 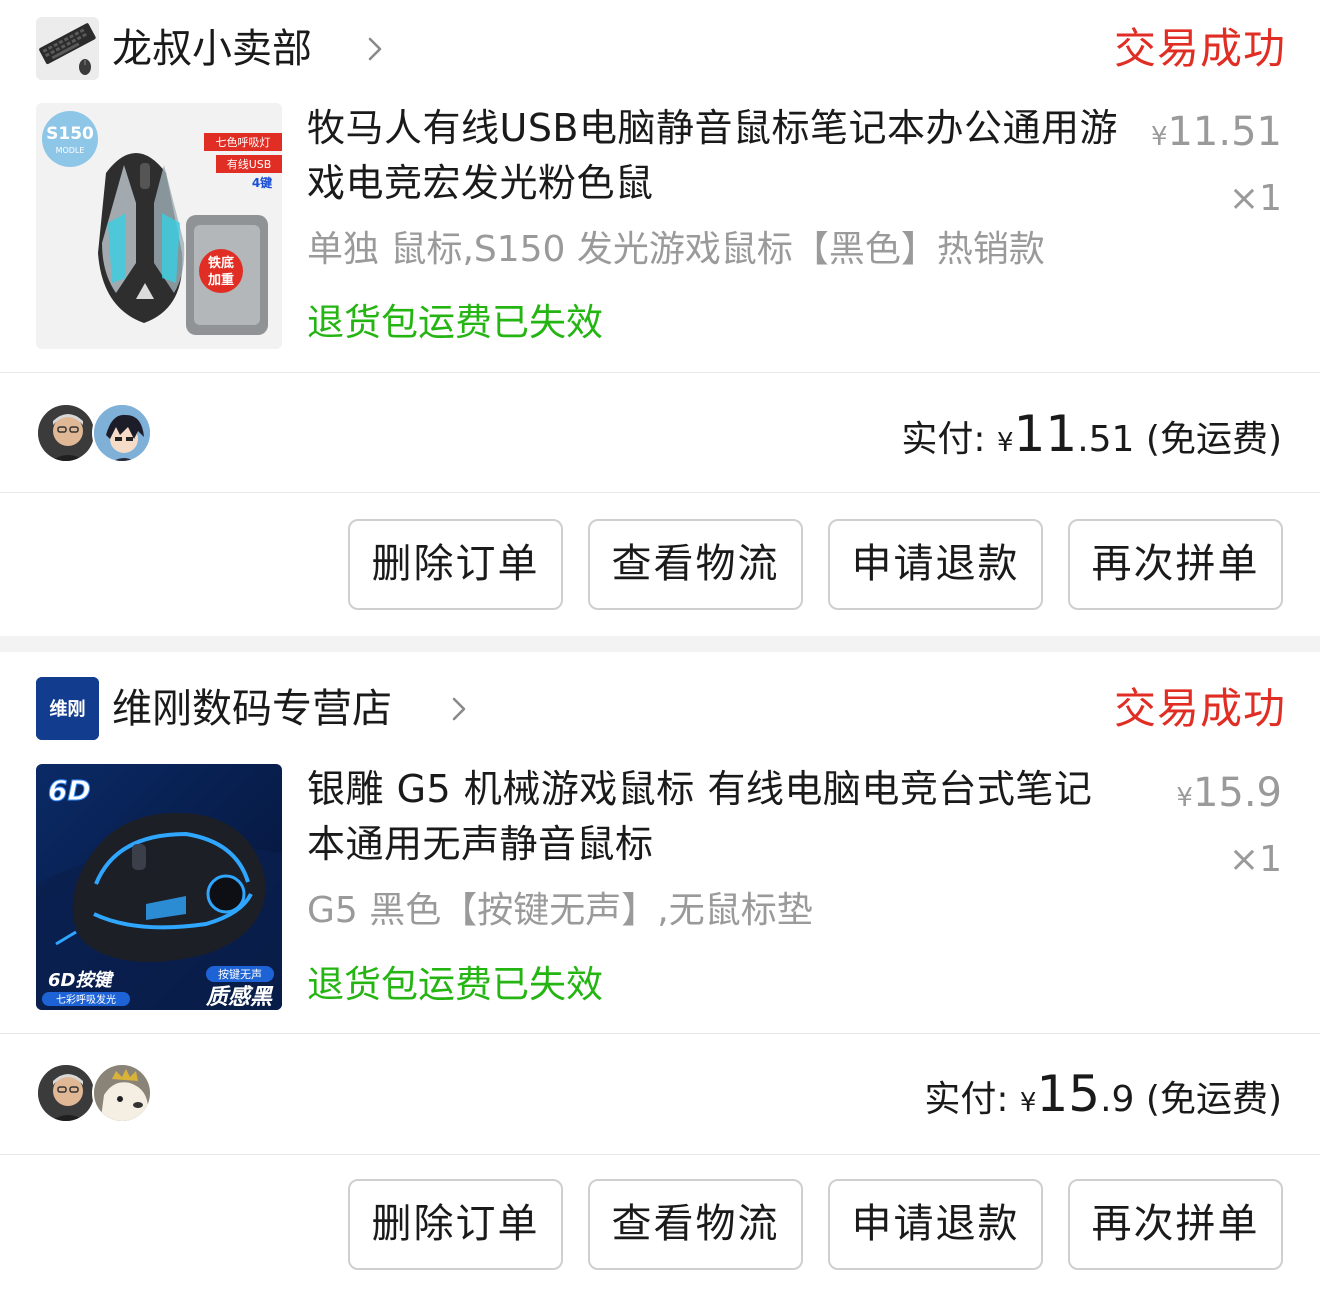 I want to click on keyboard-mouse-logo-icon, so click(x=67, y=48).